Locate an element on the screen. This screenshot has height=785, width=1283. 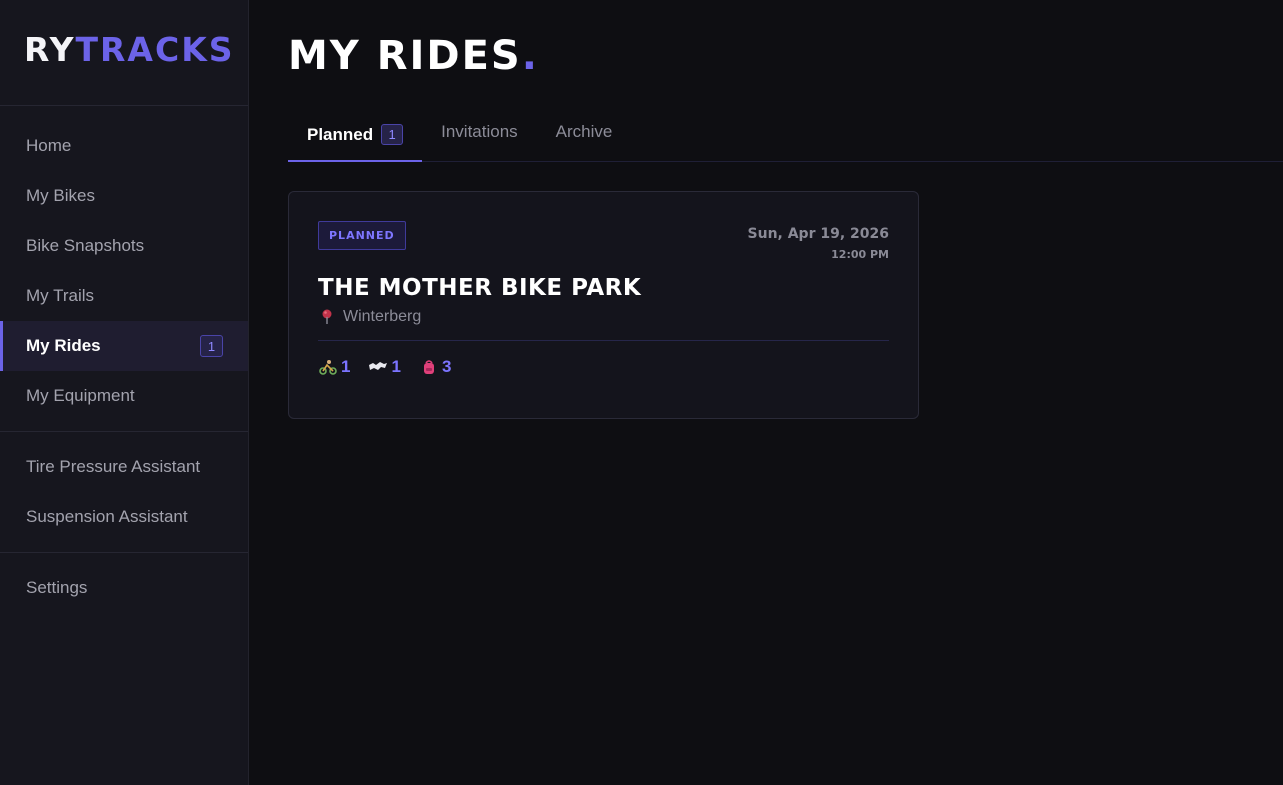
sidebar-item-tire-pressure-assistant: Tire Pressure Assistant is located at coordinates (124, 467).